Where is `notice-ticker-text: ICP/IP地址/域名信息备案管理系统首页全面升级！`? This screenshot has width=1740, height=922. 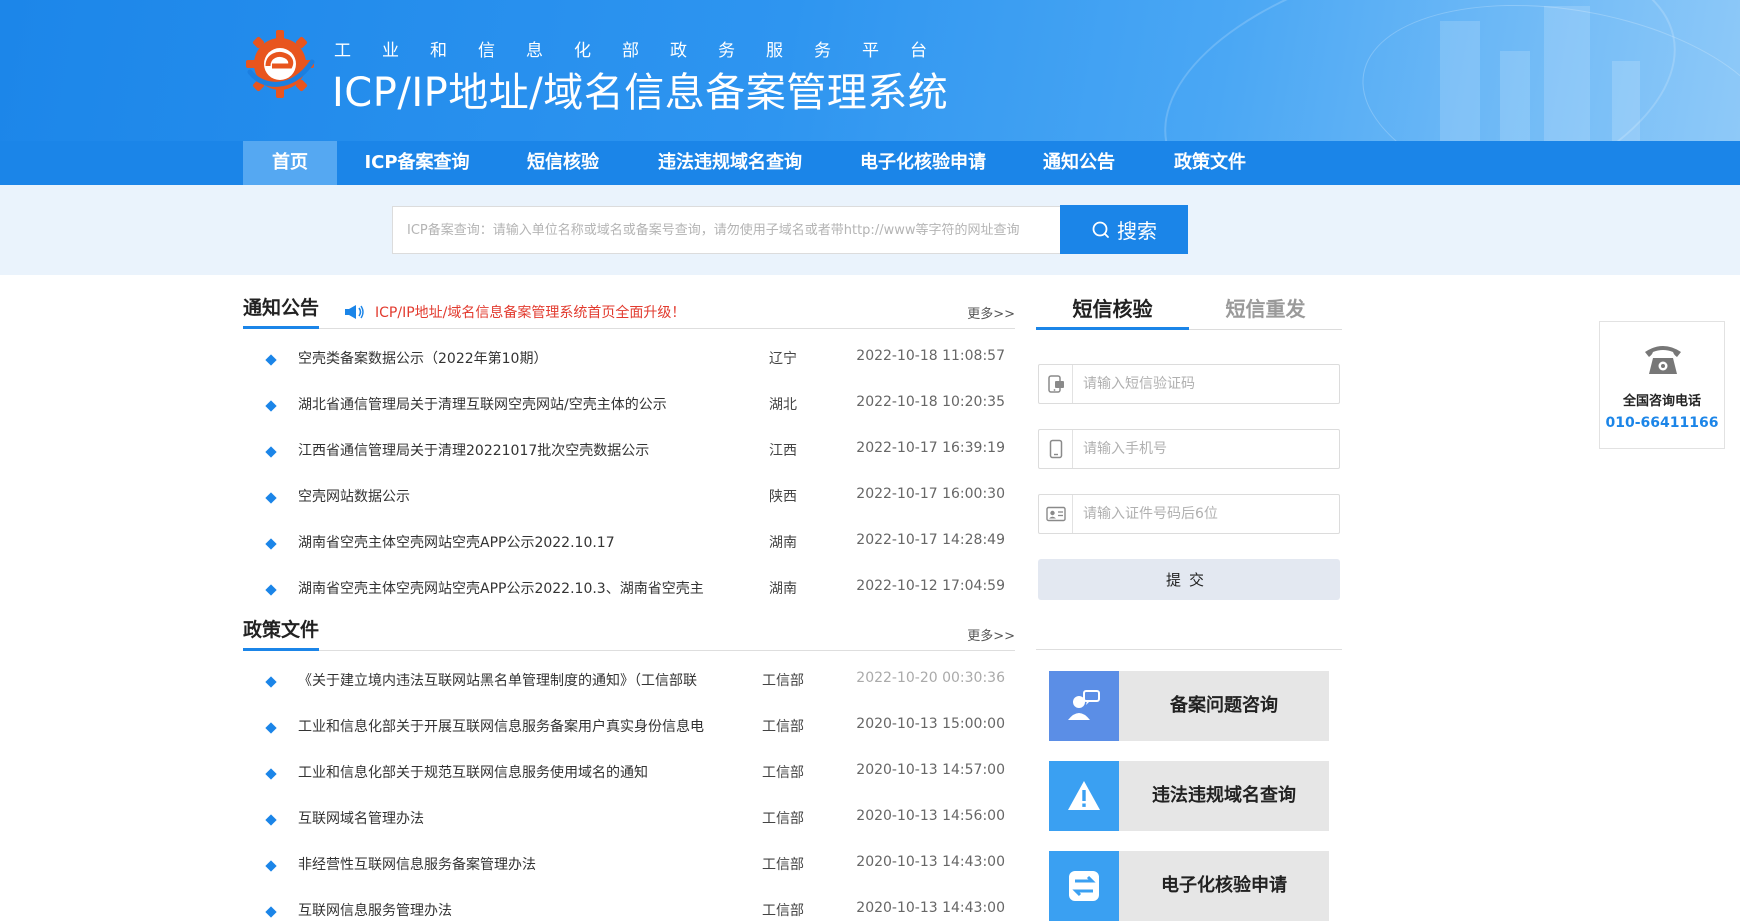
notice-ticker-text: ICP/IP地址/域名信息备案管理系统首页全面升级！ is located at coordinates (530, 313).